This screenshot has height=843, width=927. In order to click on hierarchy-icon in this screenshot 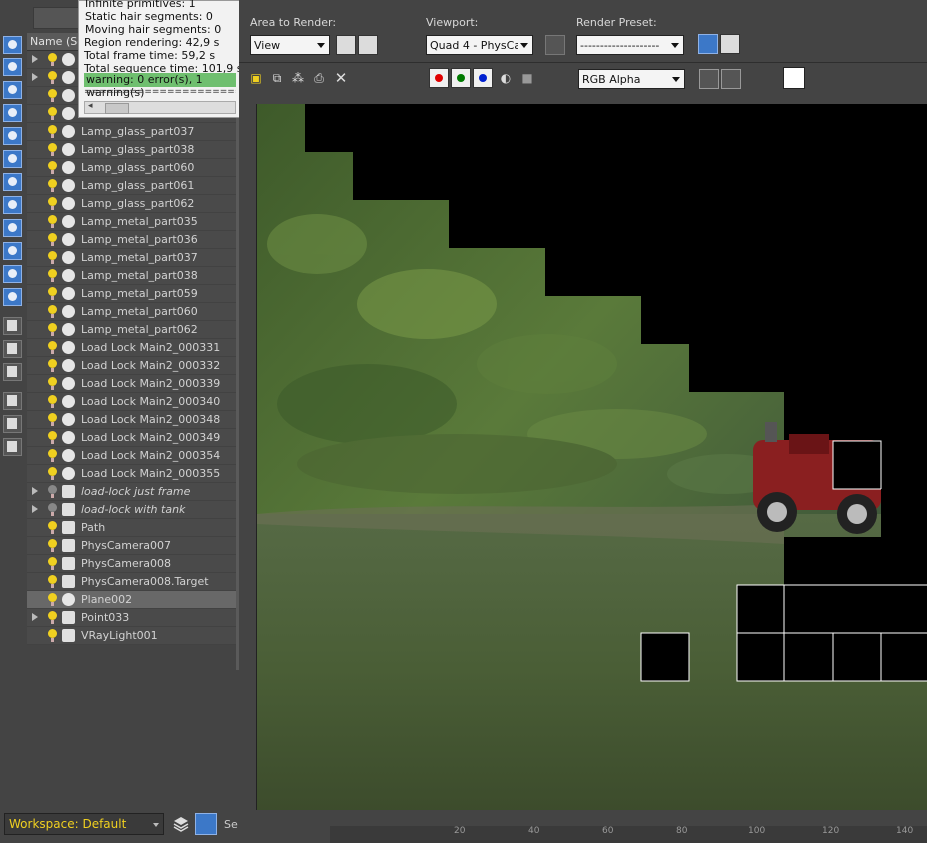, I will do `click(206, 824)`.